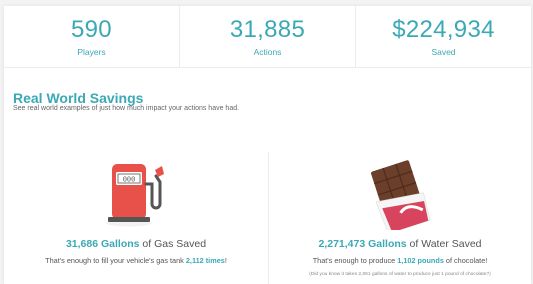 This screenshot has width=533, height=284. I want to click on stat-actions: 31,885 Actions, so click(267, 36).